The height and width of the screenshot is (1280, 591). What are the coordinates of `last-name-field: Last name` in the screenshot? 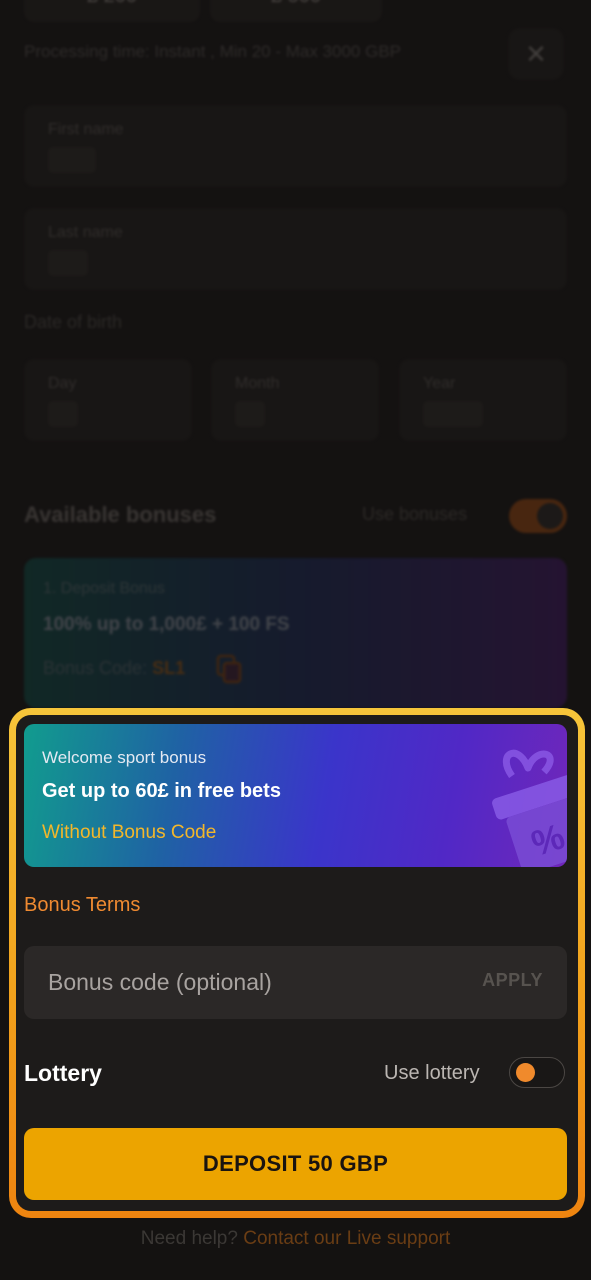 It's located at (295, 249).